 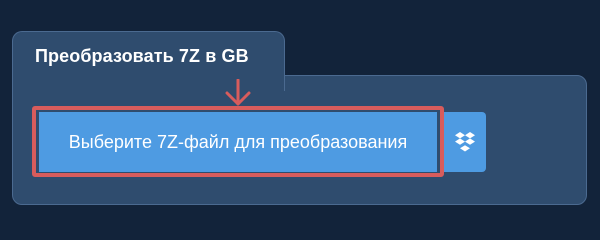 I want to click on dropbox-icon, so click(x=465, y=142).